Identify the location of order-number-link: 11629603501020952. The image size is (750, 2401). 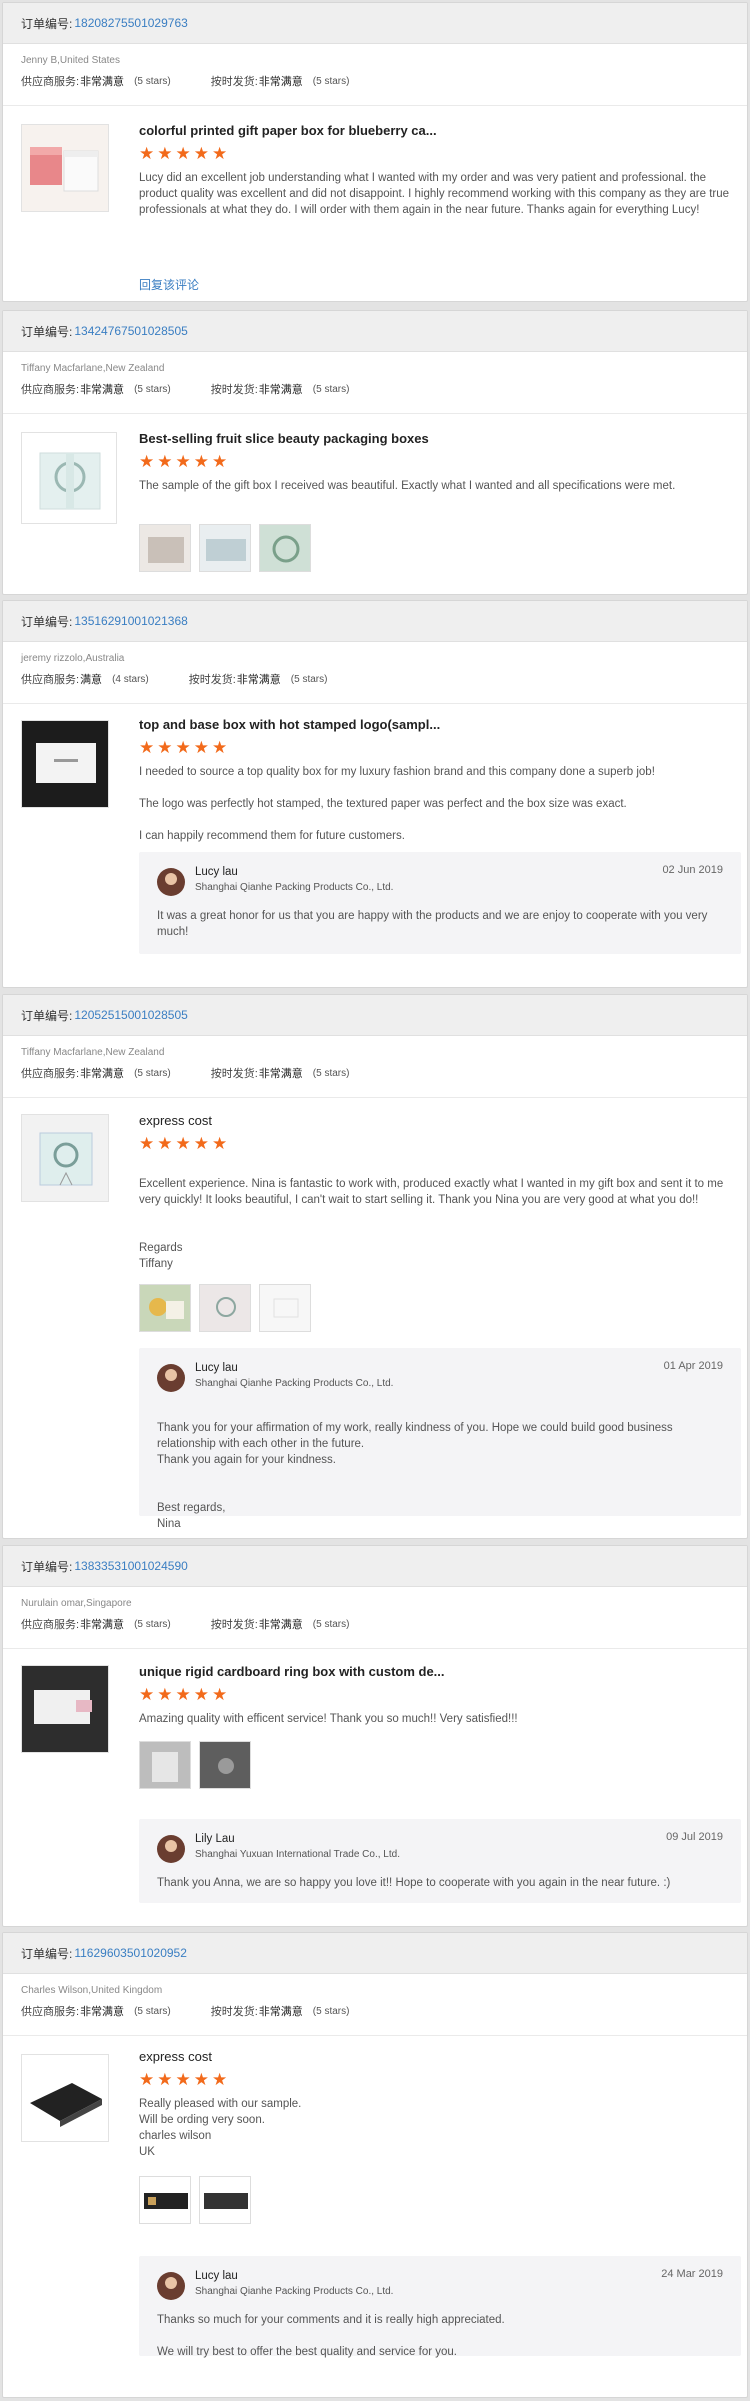
(130, 1953).